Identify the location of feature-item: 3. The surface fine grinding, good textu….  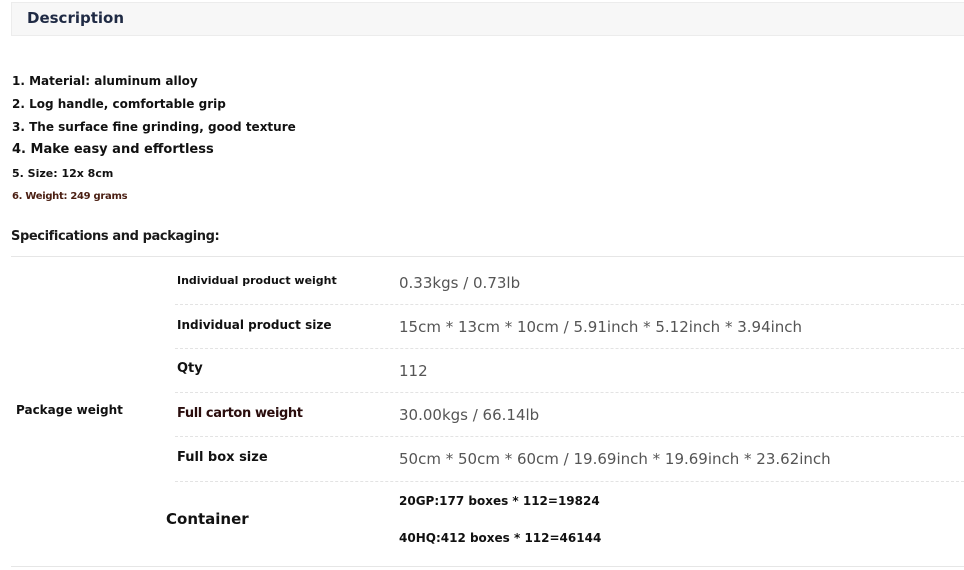
(154, 127).